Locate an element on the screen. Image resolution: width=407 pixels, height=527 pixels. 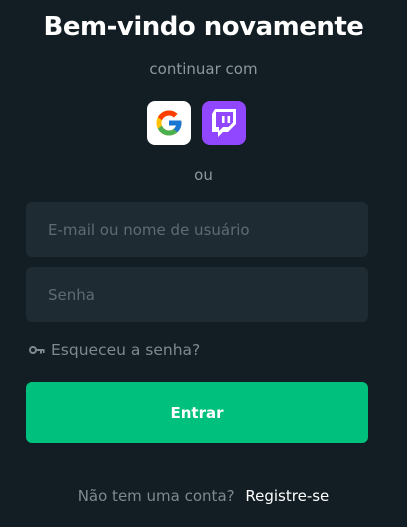
twitch-icon is located at coordinates (224, 123).